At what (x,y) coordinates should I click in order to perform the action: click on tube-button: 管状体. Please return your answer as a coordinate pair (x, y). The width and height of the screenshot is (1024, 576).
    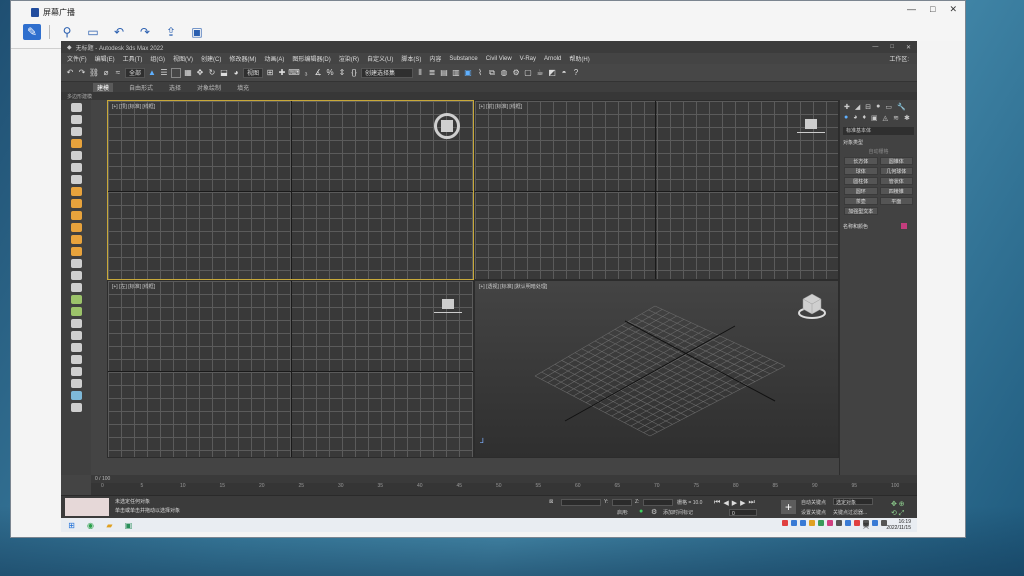
    Looking at the image, I should click on (896, 181).